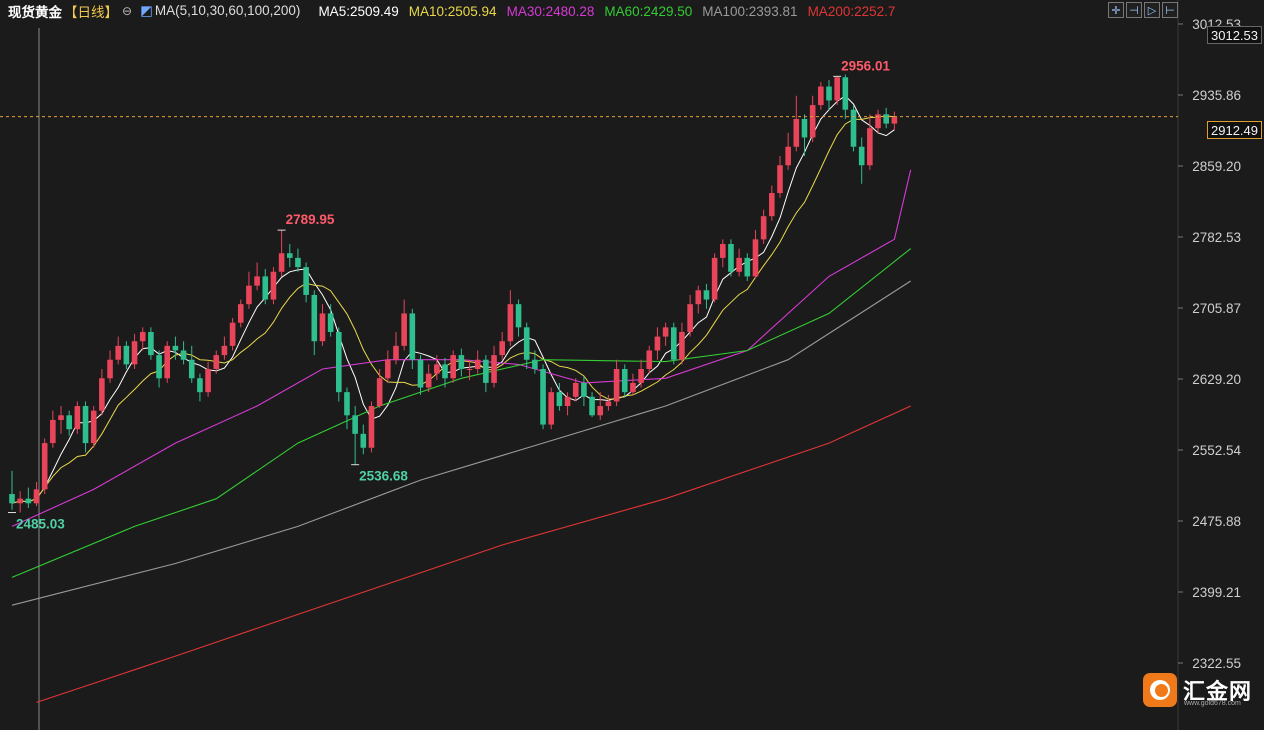  What do you see at coordinates (1116, 10) in the screenshot?
I see `crosshair-icon: ✛` at bounding box center [1116, 10].